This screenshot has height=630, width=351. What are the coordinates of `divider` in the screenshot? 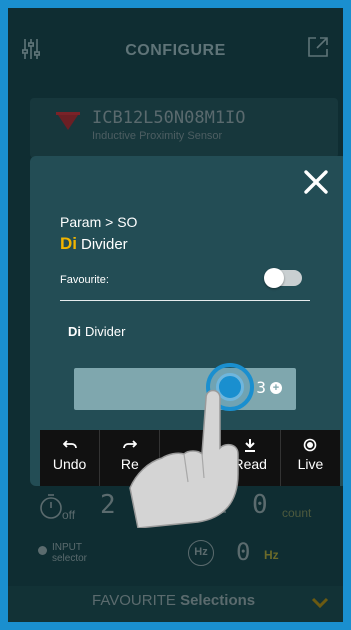 It's located at (185, 300).